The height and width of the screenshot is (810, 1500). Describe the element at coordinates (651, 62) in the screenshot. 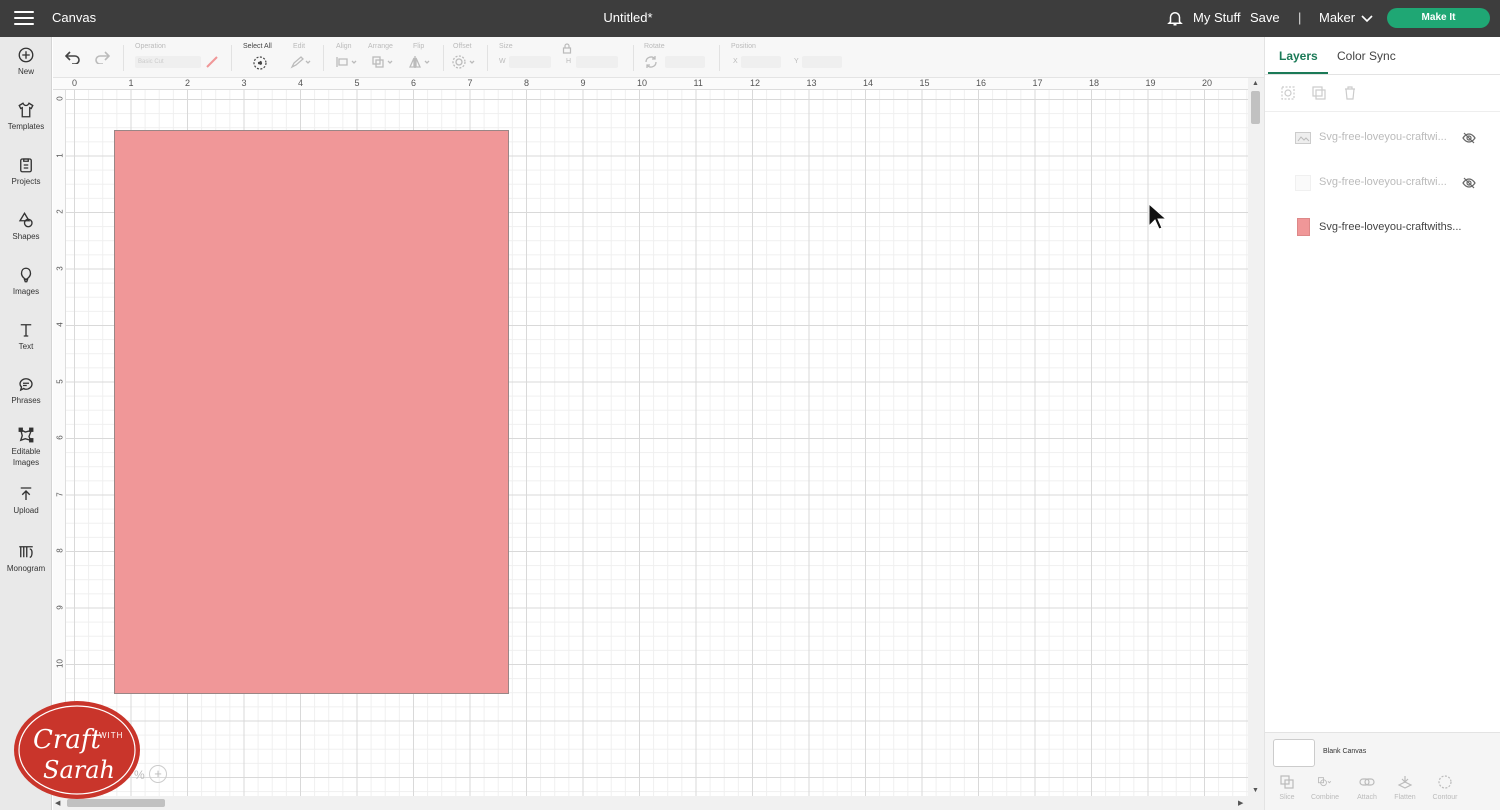

I see `rotate-icon` at that location.